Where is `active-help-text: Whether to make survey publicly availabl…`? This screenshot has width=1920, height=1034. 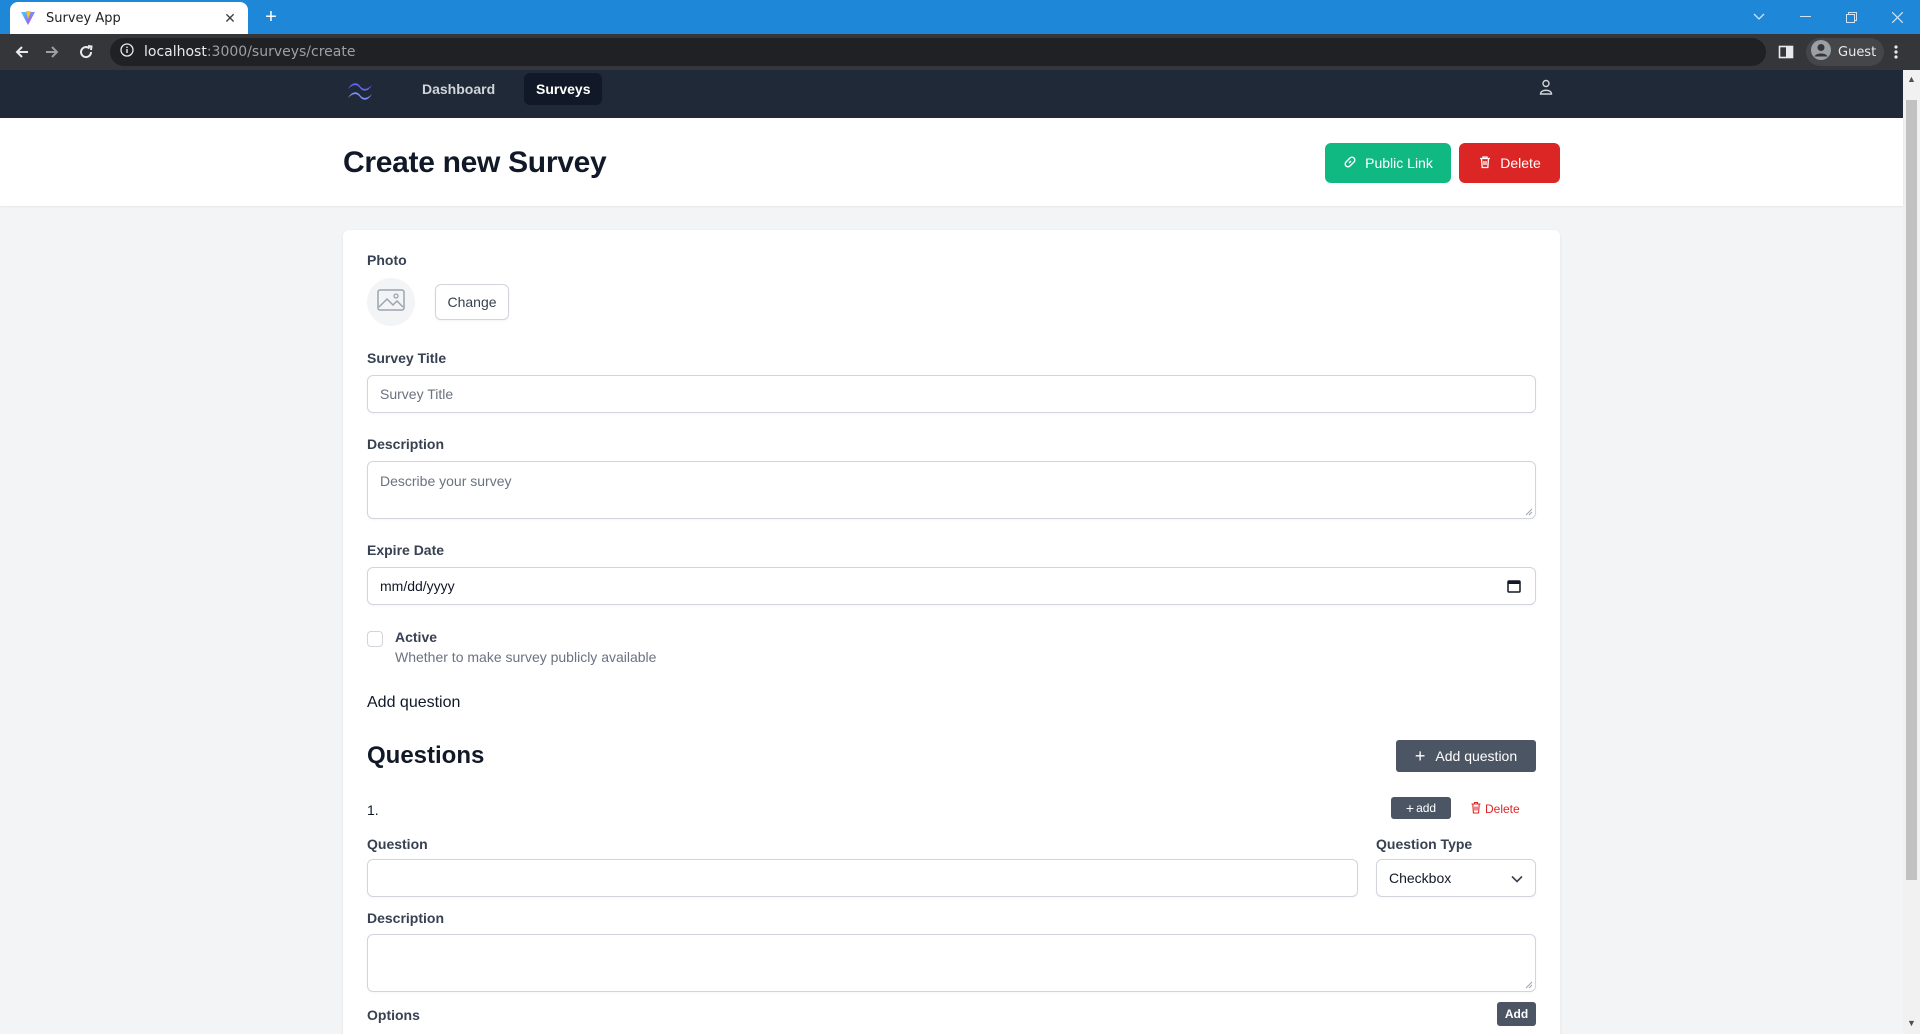 active-help-text: Whether to make survey publicly availabl… is located at coordinates (526, 657).